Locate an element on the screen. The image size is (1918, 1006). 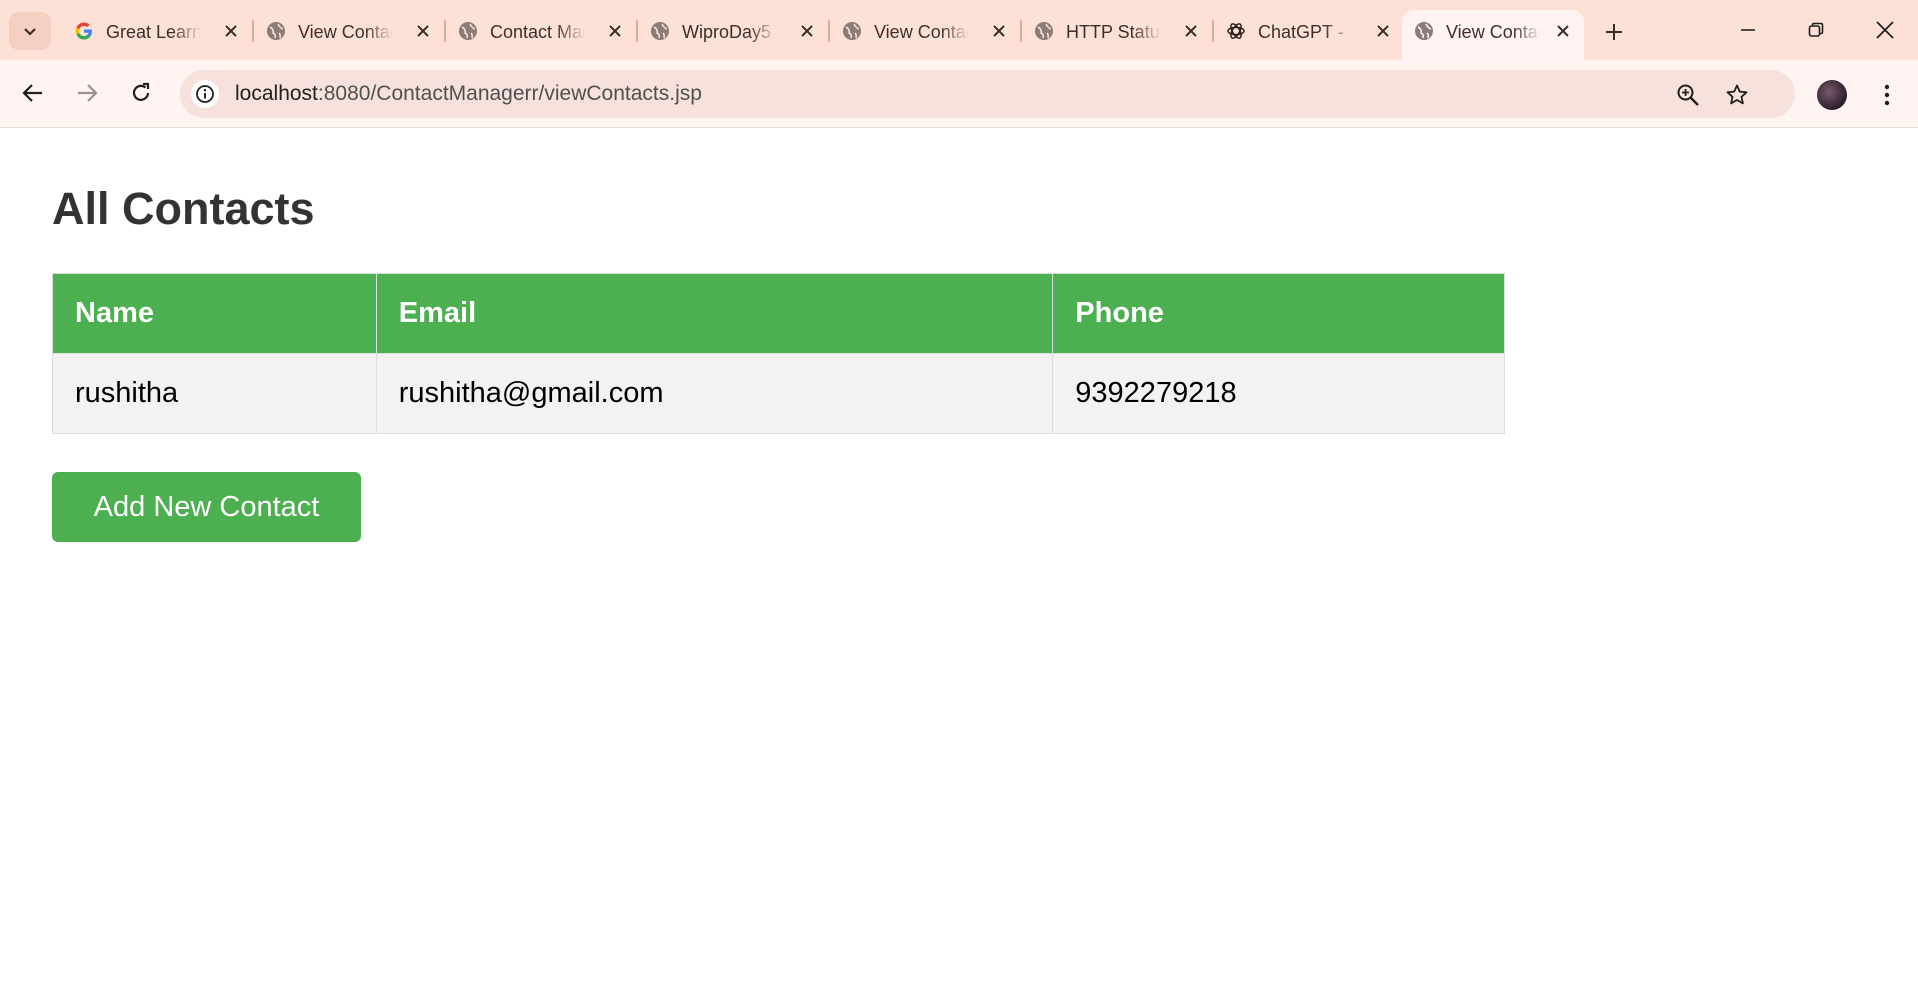
plus-icon is located at coordinates (1614, 32).